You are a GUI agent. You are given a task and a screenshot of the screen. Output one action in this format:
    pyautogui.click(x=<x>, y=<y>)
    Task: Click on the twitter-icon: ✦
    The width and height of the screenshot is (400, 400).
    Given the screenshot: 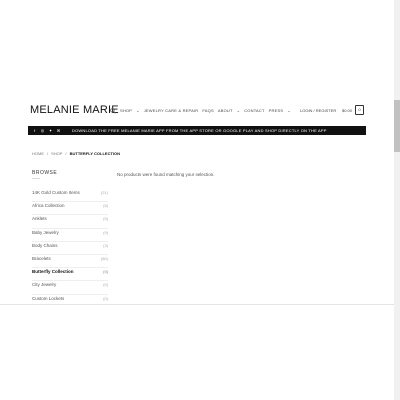 What is the action you would take?
    pyautogui.click(x=50, y=130)
    